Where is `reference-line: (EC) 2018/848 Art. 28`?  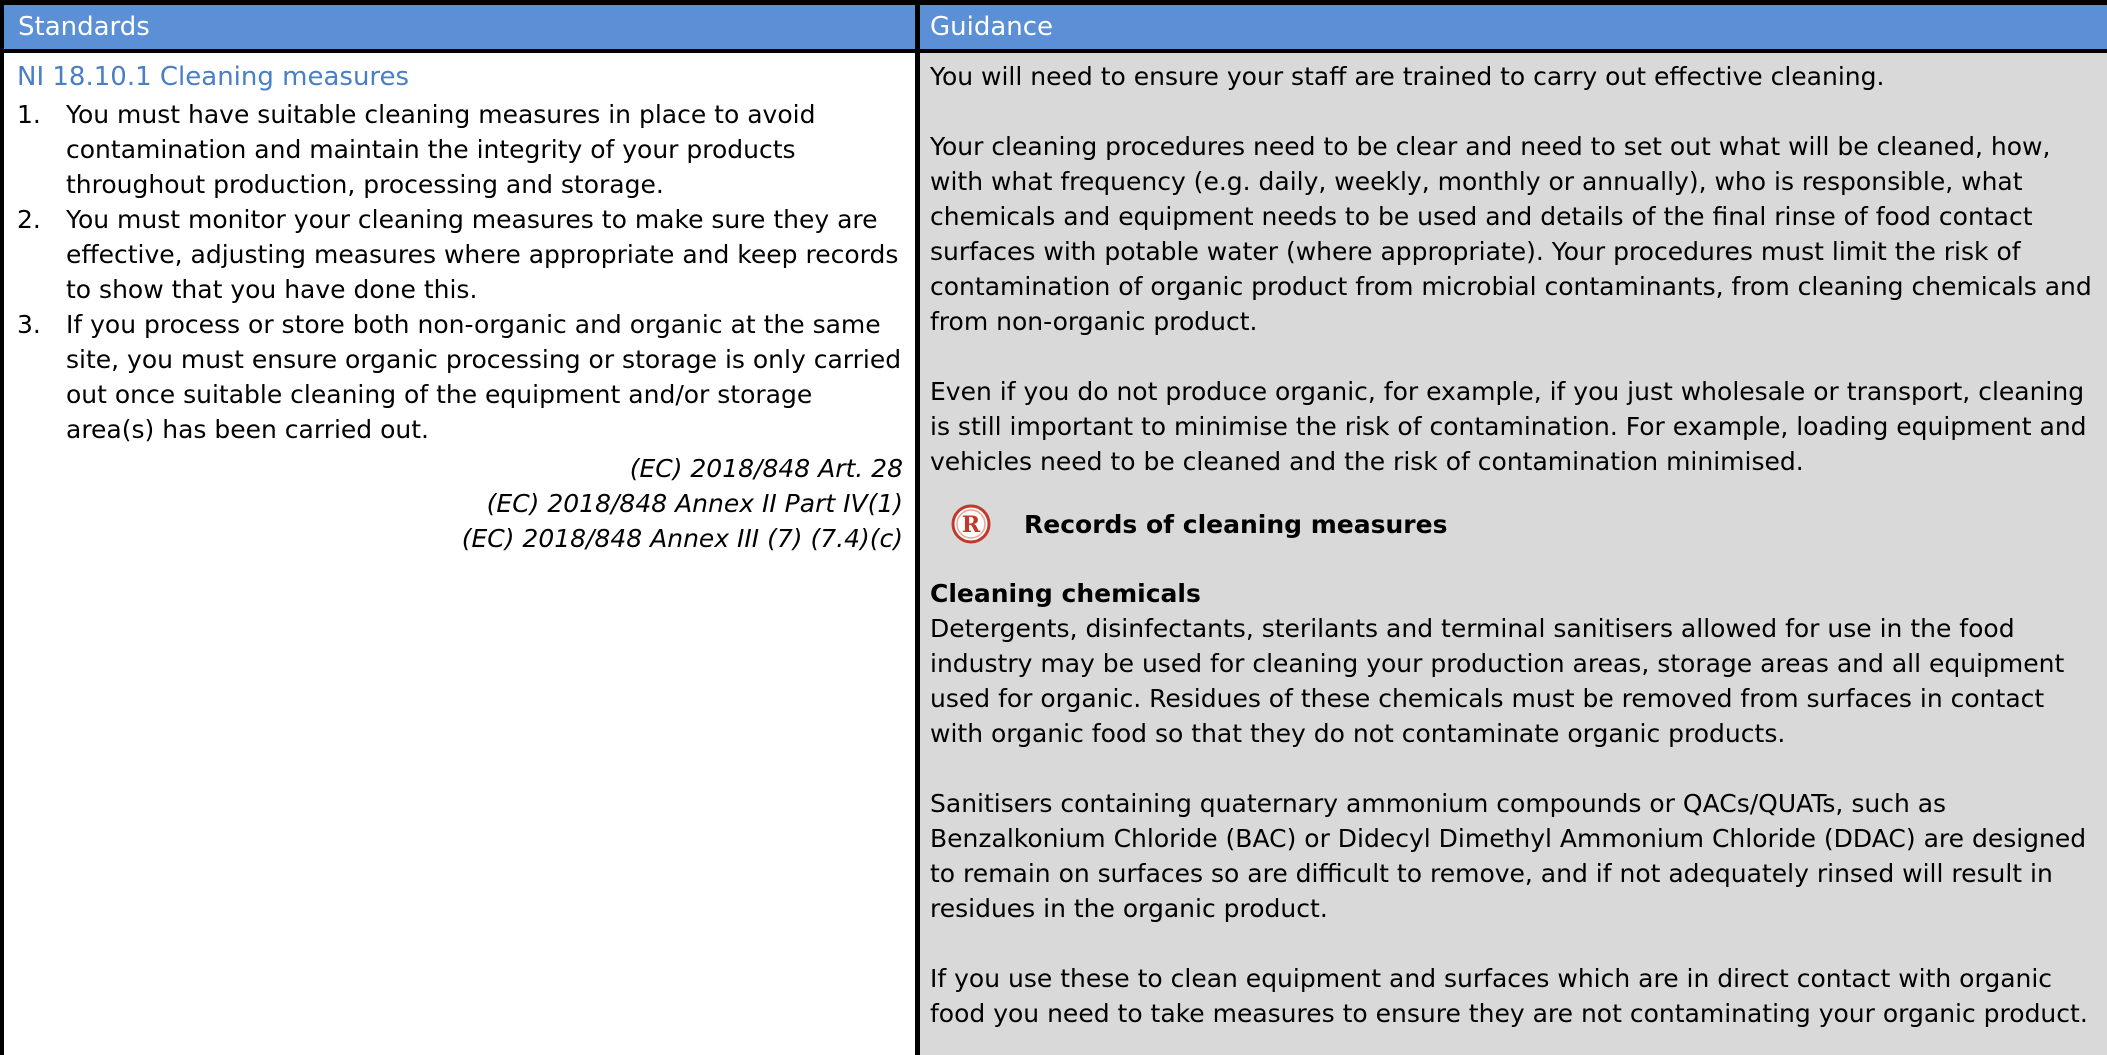
reference-line: (EC) 2018/848 Art. 28 is located at coordinates (766, 468).